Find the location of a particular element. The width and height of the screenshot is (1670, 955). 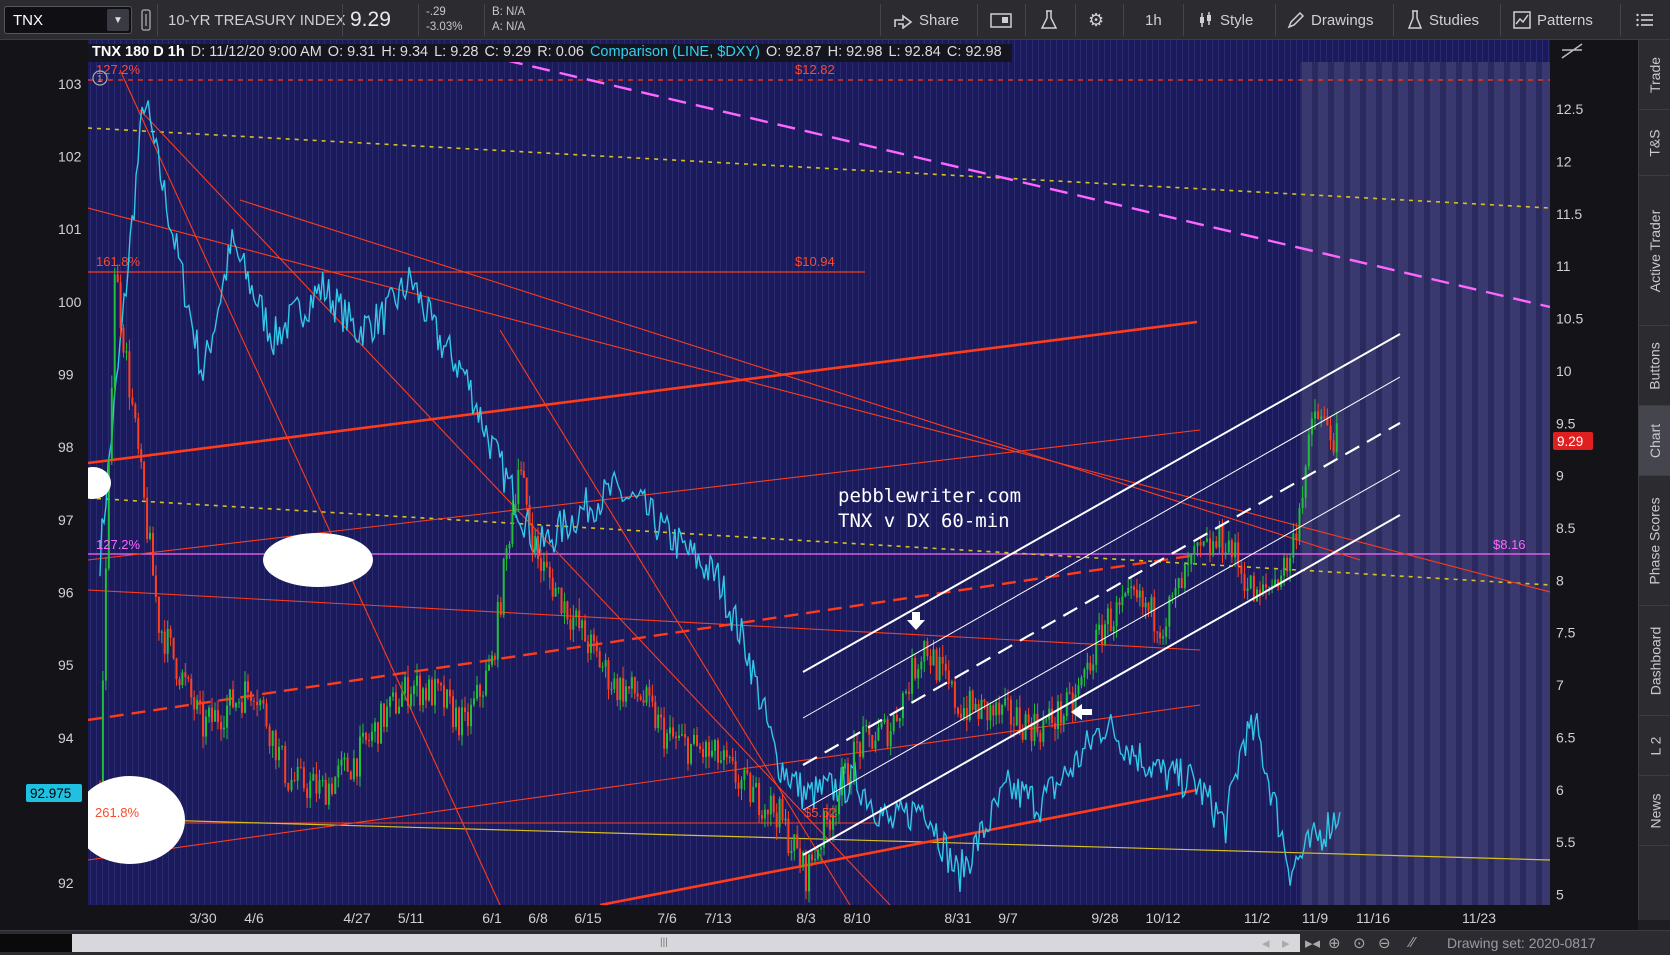

right-axis-tick: 12.5 is located at coordinates (1569, 109).